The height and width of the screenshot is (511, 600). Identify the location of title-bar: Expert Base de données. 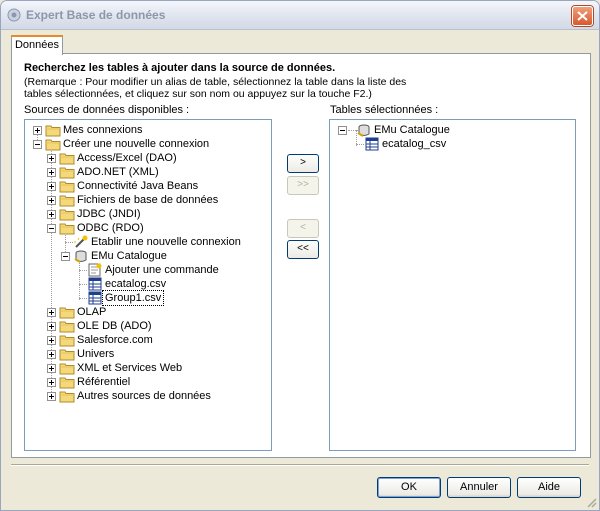
(300, 15).